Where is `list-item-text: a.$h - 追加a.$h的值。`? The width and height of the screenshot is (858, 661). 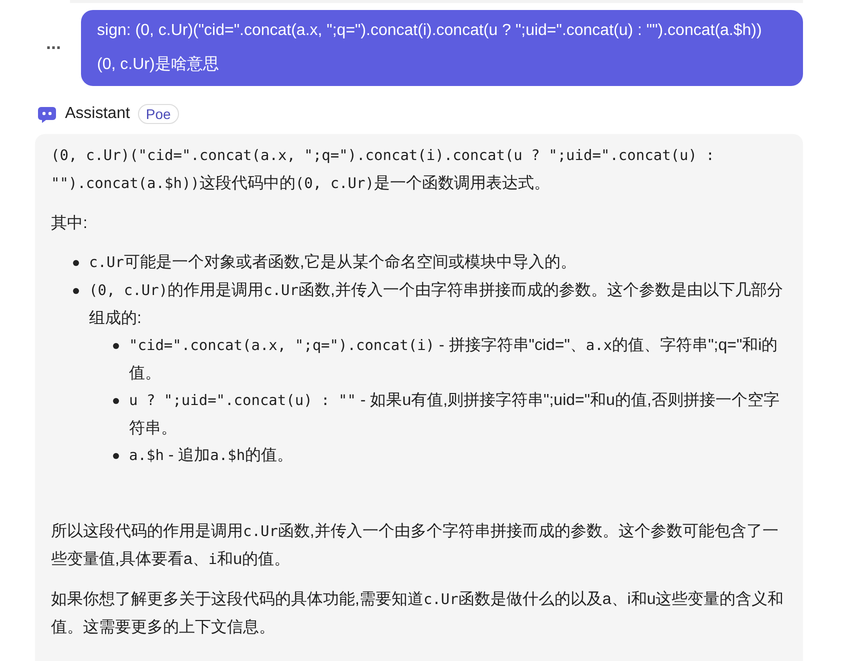
list-item-text: a.$h - 追加a.$h的值。 is located at coordinates (211, 456).